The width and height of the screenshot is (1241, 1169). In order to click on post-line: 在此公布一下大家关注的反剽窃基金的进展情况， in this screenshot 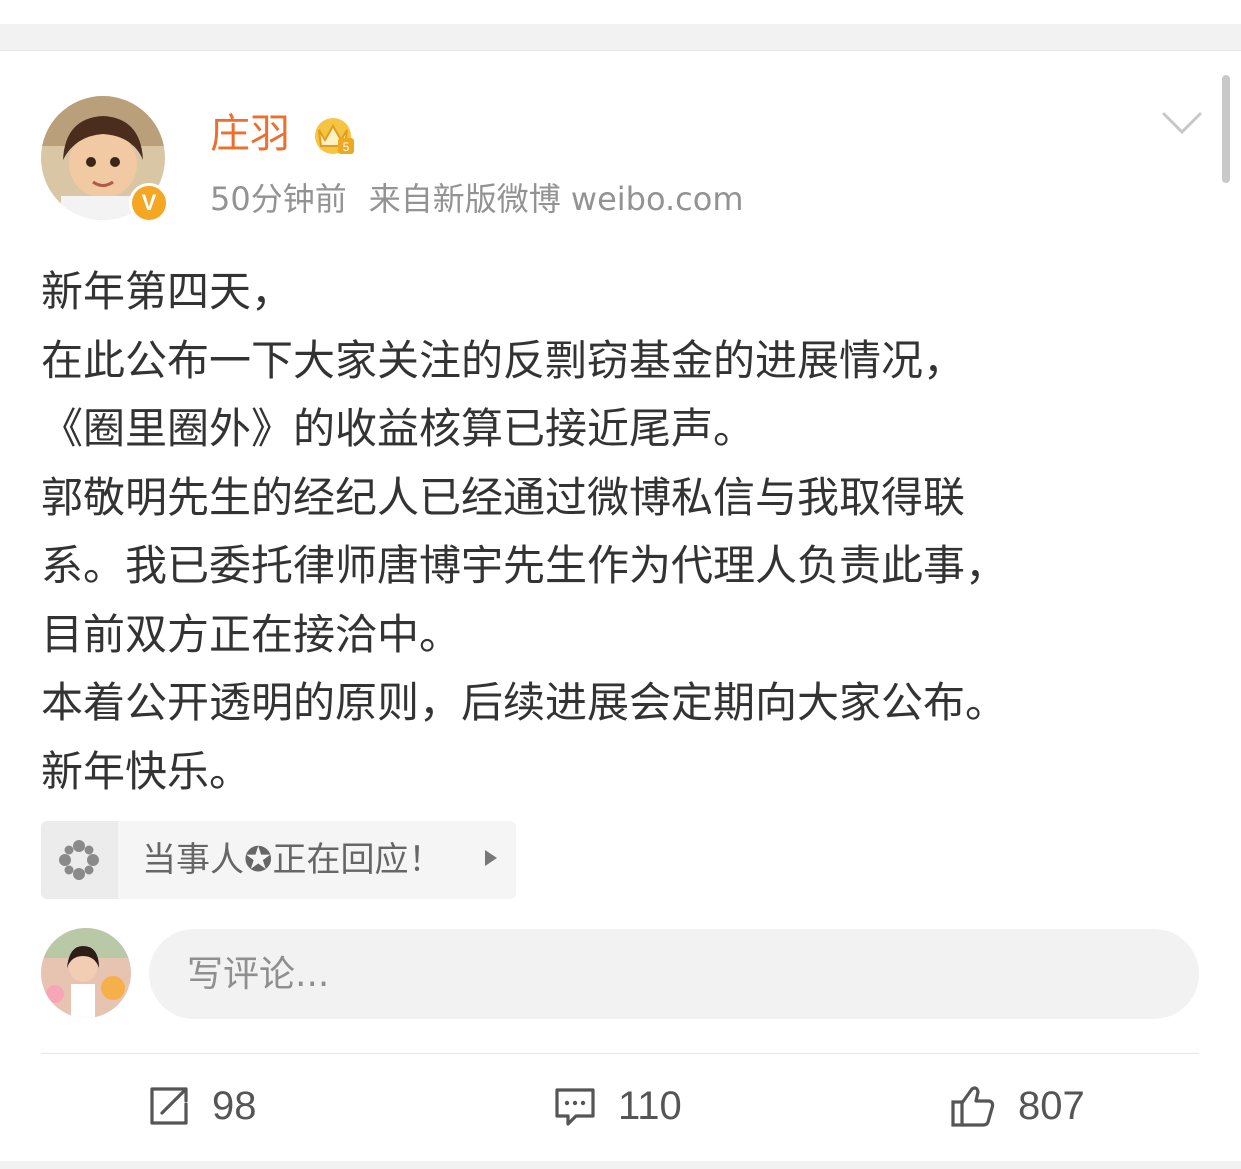, I will do `click(503, 360)`.